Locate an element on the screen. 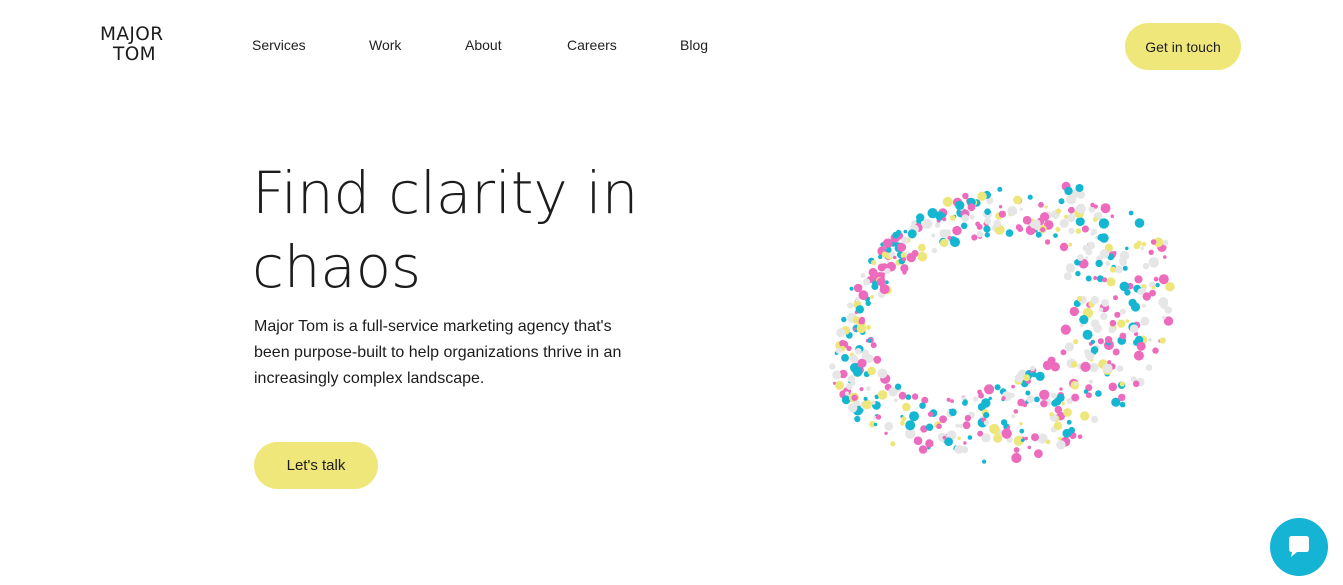  get-in-touch-button: Get in touch is located at coordinates (1183, 46).